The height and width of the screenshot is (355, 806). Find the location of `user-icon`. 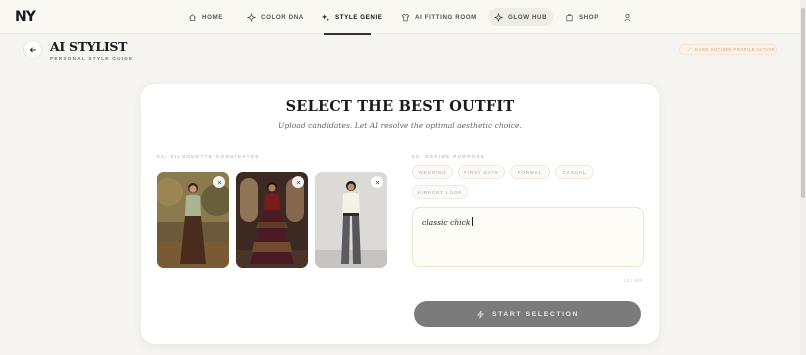

user-icon is located at coordinates (627, 17).